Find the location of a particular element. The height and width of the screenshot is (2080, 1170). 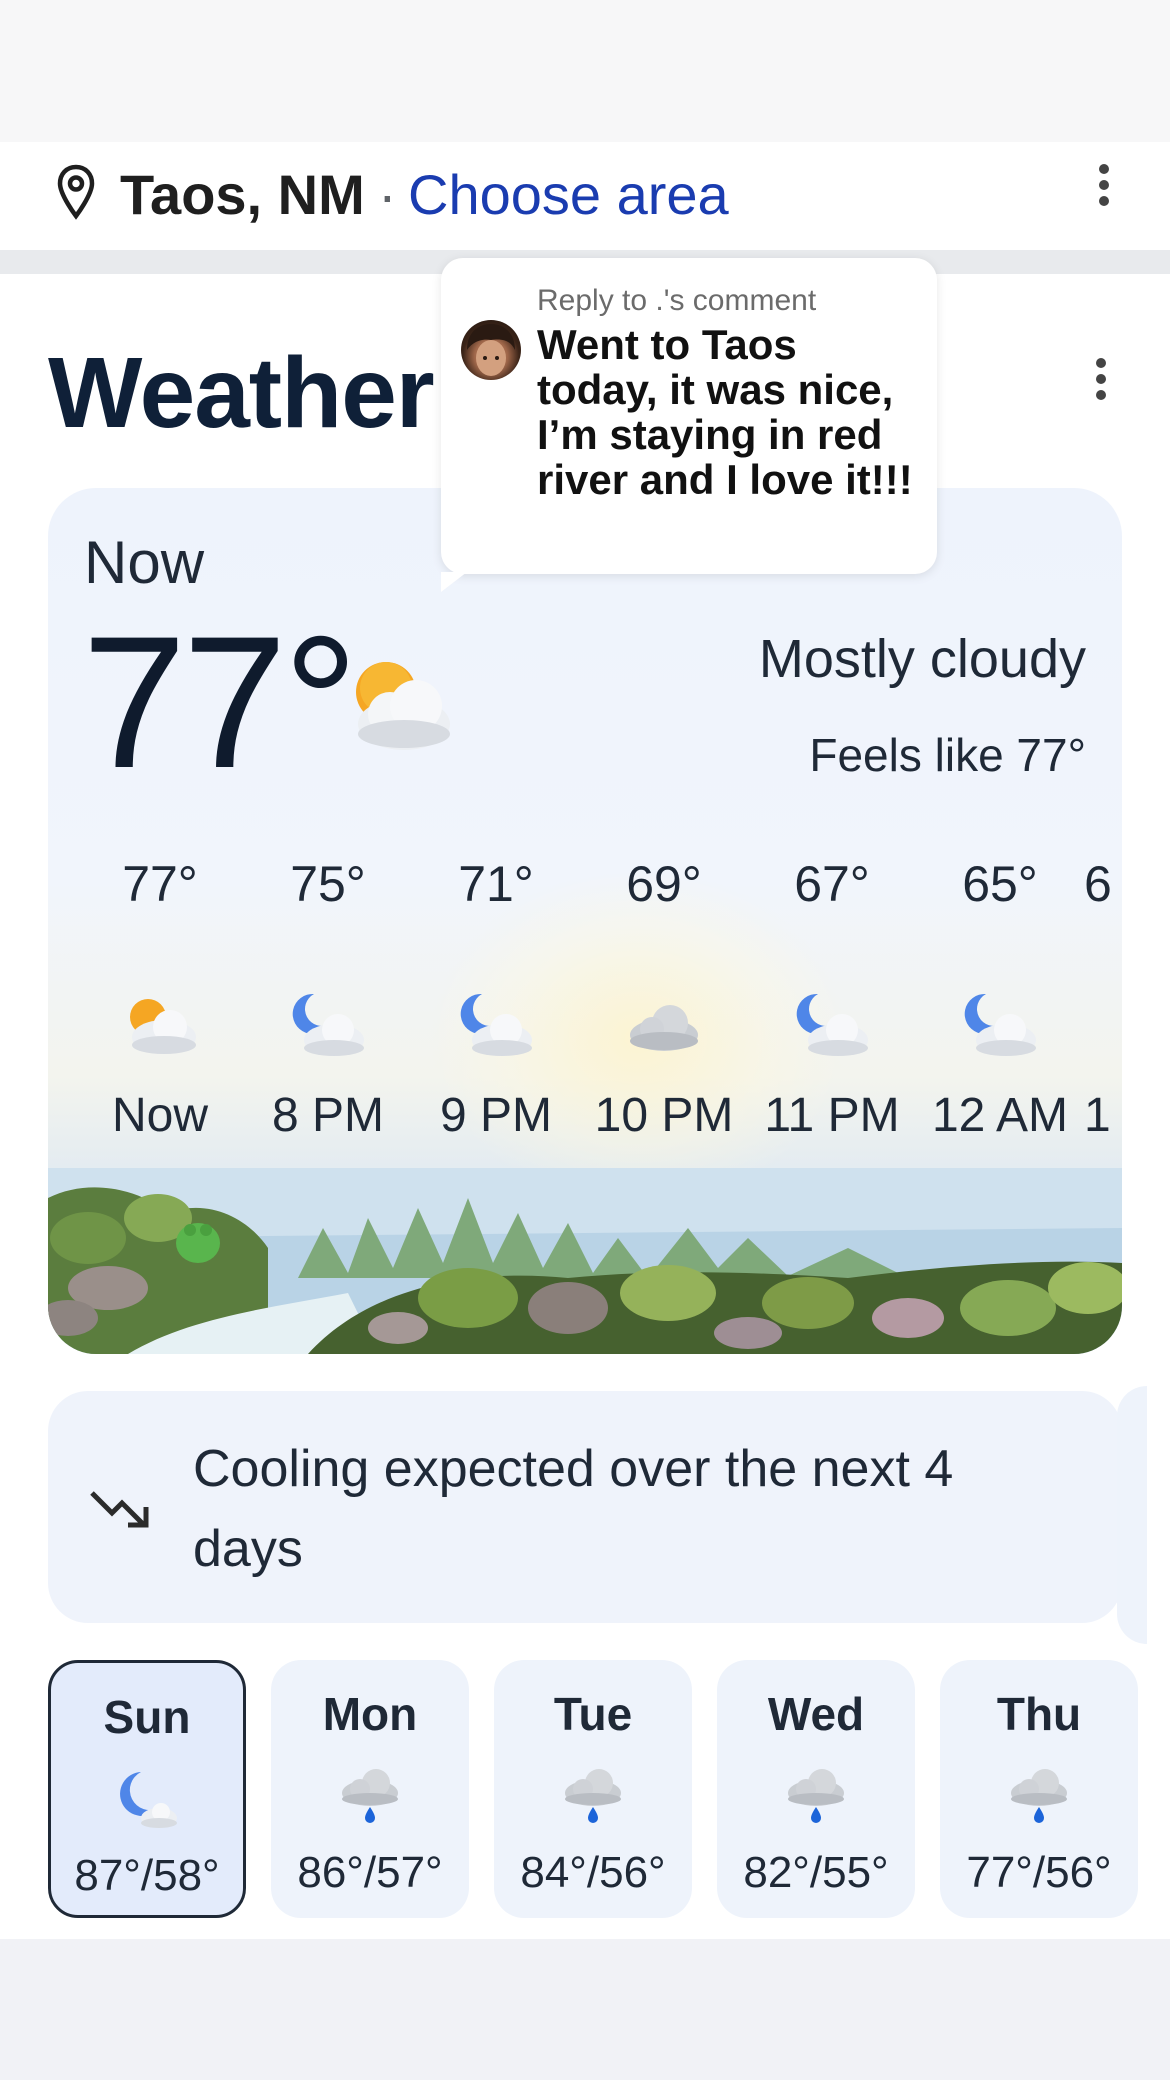

hourly-item: 6 1 is located at coordinates (1103, 997).